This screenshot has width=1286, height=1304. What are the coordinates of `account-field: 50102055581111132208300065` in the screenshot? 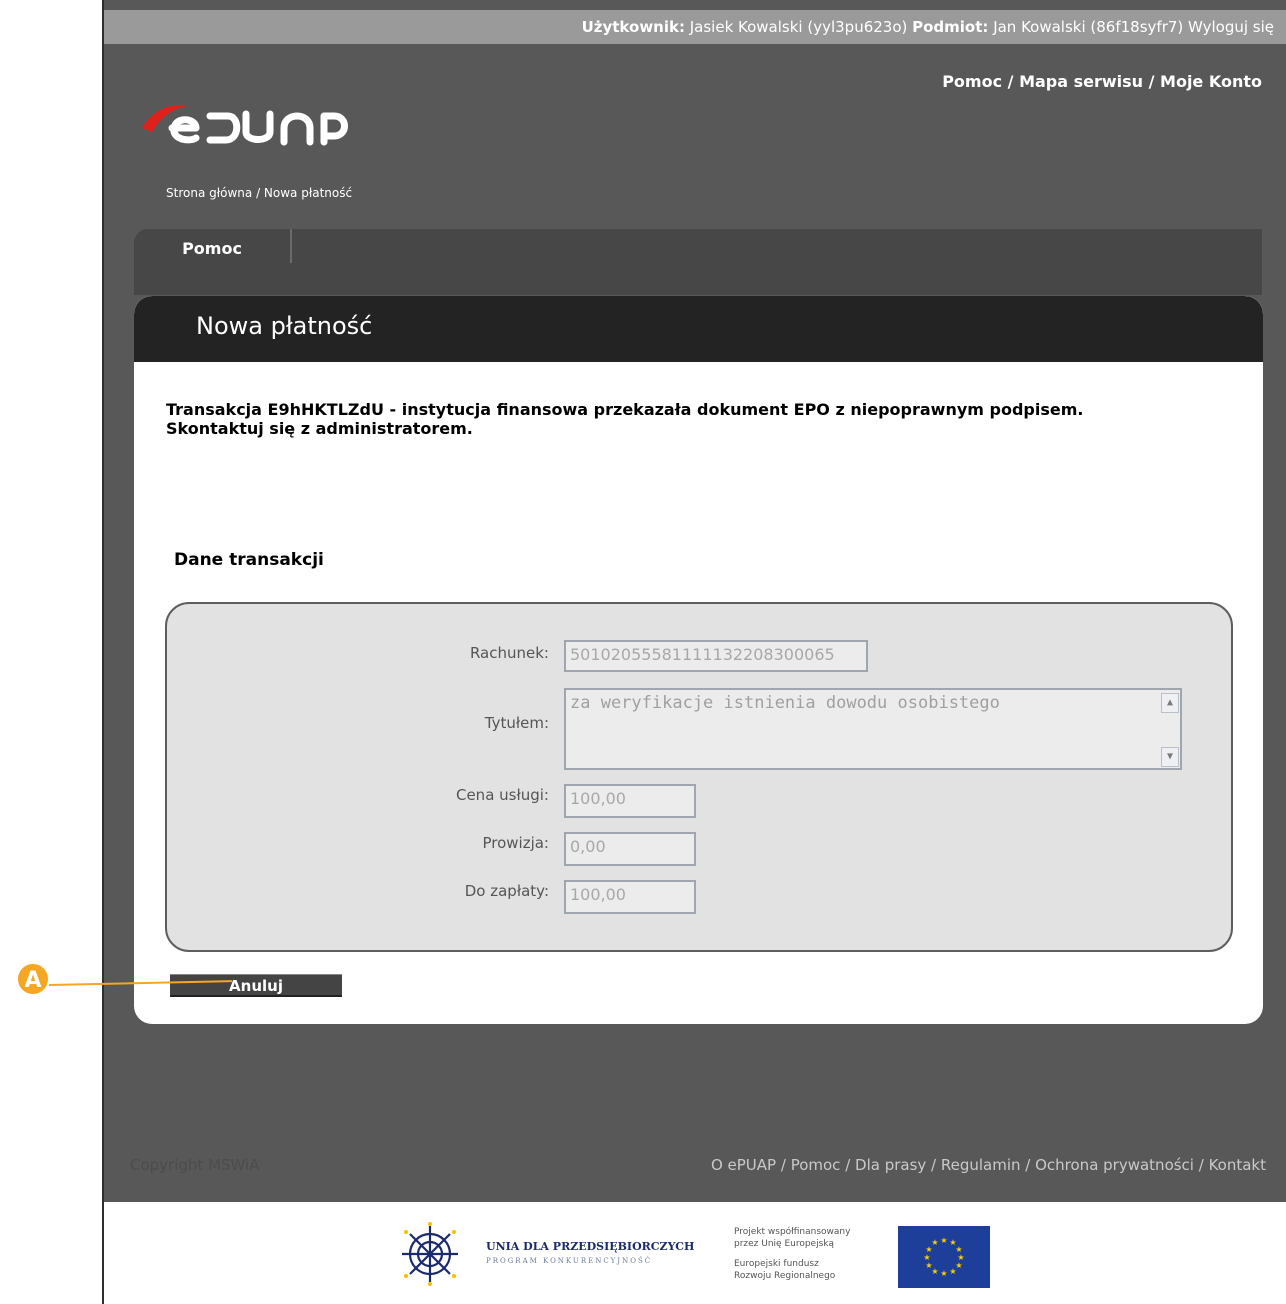 It's located at (716, 656).